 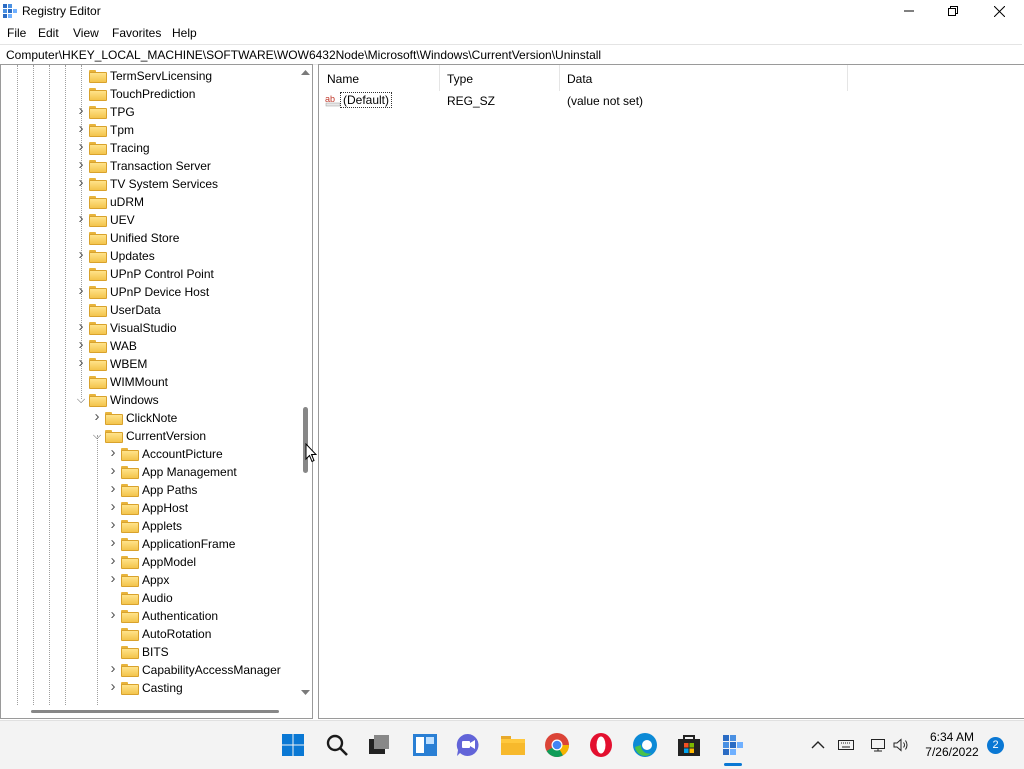 I want to click on column-header-type: Type, so click(x=499, y=78).